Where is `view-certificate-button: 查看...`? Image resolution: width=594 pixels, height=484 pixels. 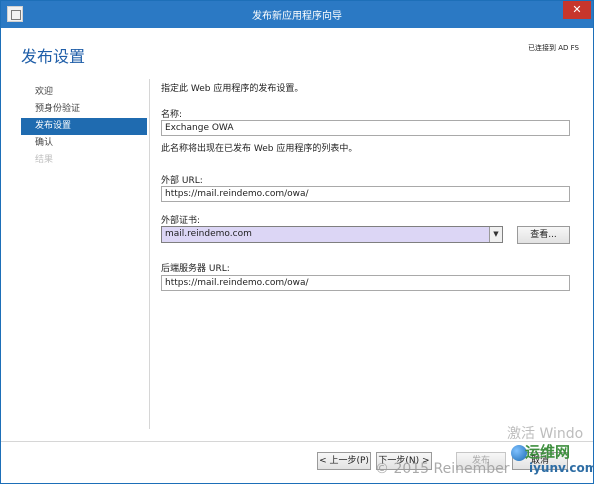
view-certificate-button: 查看... is located at coordinates (543, 235).